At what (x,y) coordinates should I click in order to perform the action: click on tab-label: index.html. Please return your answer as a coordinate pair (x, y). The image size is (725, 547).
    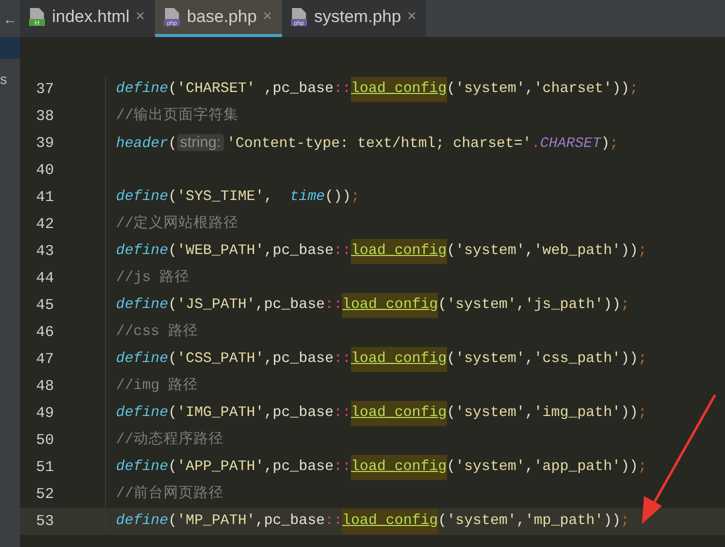
    Looking at the image, I should click on (91, 17).